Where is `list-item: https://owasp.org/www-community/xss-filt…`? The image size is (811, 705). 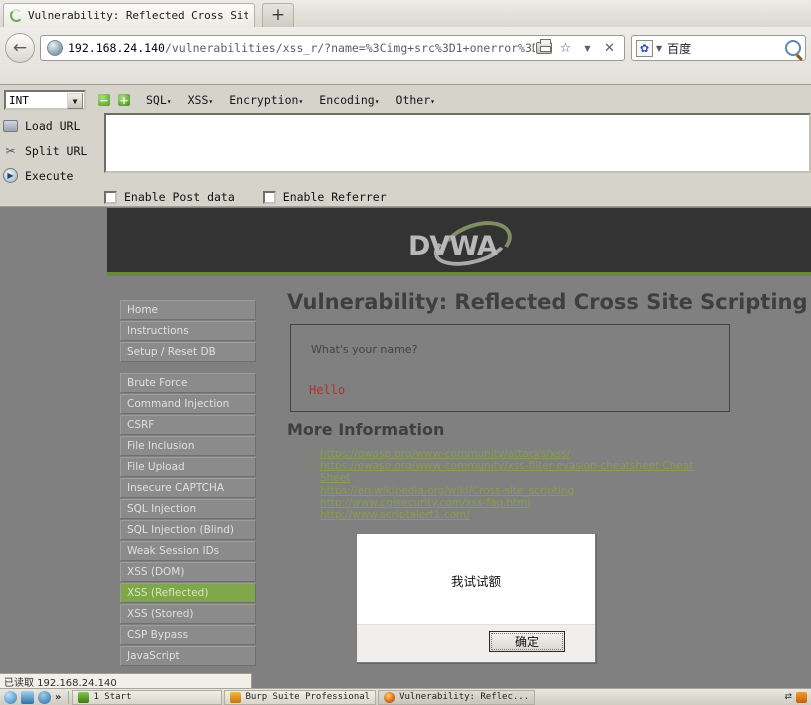 list-item: https://owasp.org/www-community/xss-filt… is located at coordinates (520, 472).